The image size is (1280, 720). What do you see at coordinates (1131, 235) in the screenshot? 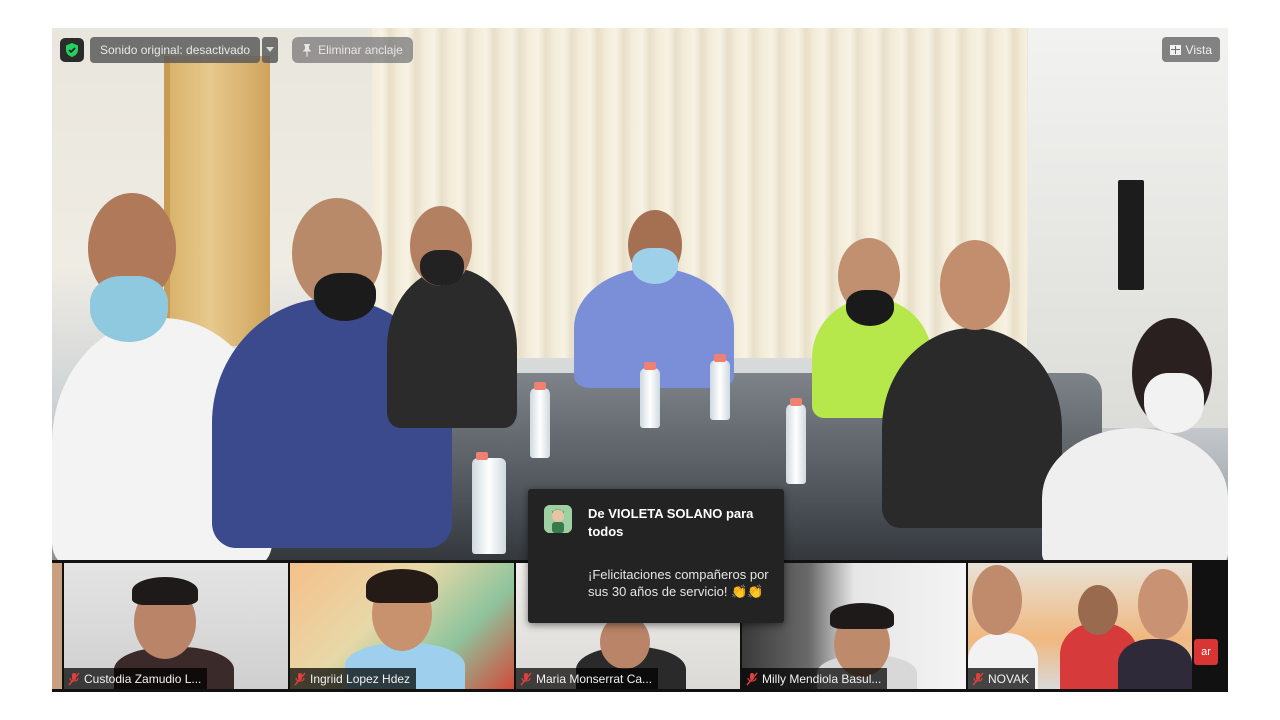
I see `speaker-background` at bounding box center [1131, 235].